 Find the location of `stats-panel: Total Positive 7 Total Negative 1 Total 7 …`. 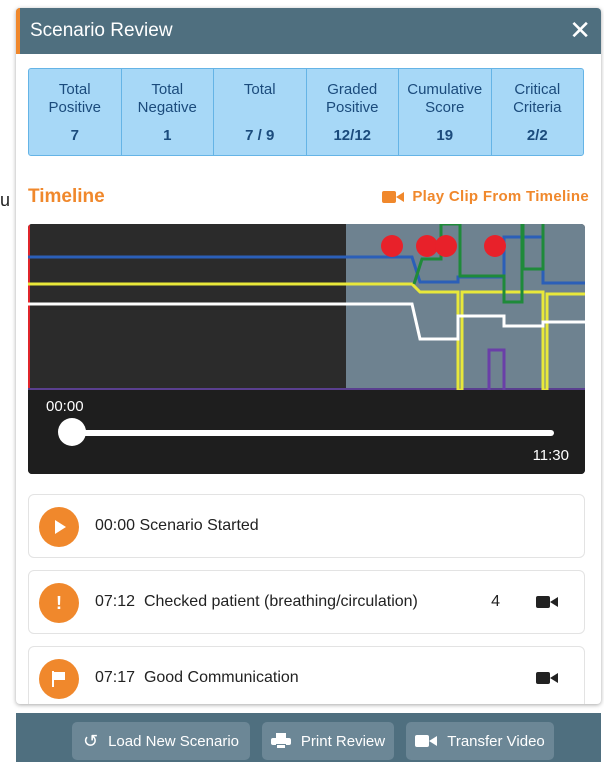

stats-panel: Total Positive 7 Total Negative 1 Total 7 … is located at coordinates (306, 112).